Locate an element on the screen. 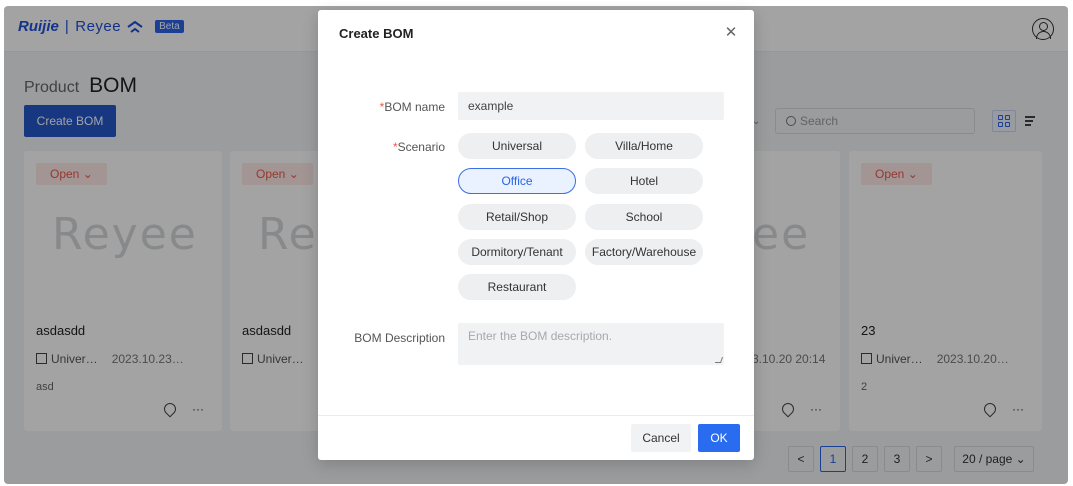 The height and width of the screenshot is (486, 1073). cancel-button: Cancel is located at coordinates (661, 438).